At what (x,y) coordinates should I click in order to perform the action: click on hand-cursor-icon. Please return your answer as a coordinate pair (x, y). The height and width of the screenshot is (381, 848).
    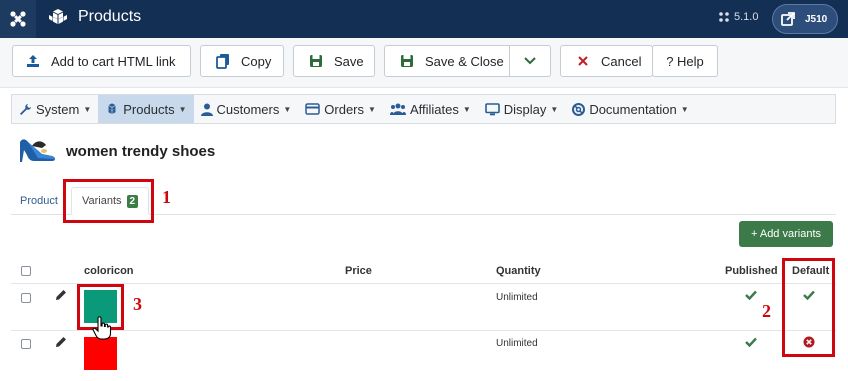
    Looking at the image, I should click on (102, 328).